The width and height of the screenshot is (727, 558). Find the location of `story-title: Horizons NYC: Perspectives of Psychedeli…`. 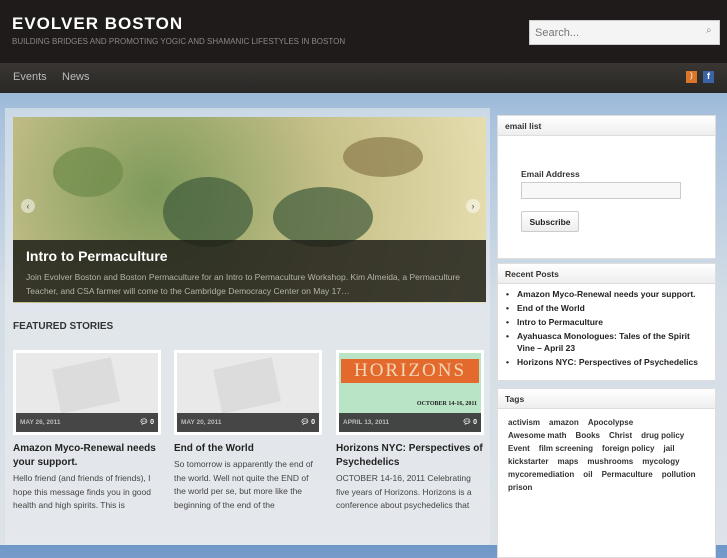

story-title: Horizons NYC: Perspectives of Psychedeli… is located at coordinates (410, 456).